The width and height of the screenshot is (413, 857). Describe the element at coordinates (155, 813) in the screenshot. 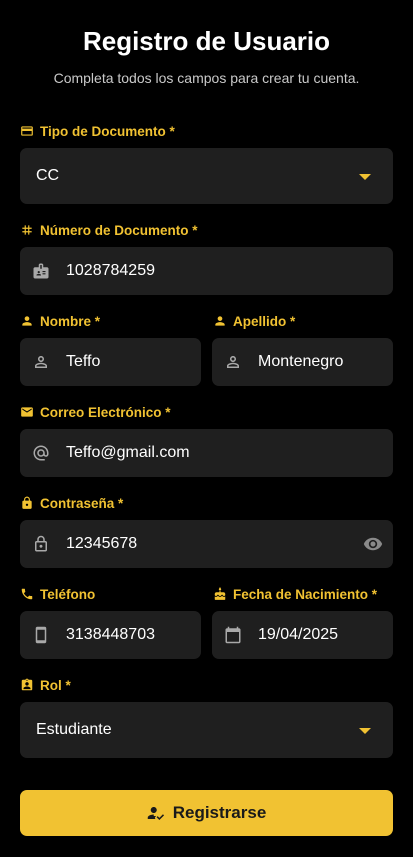

I see `person-check-icon` at that location.